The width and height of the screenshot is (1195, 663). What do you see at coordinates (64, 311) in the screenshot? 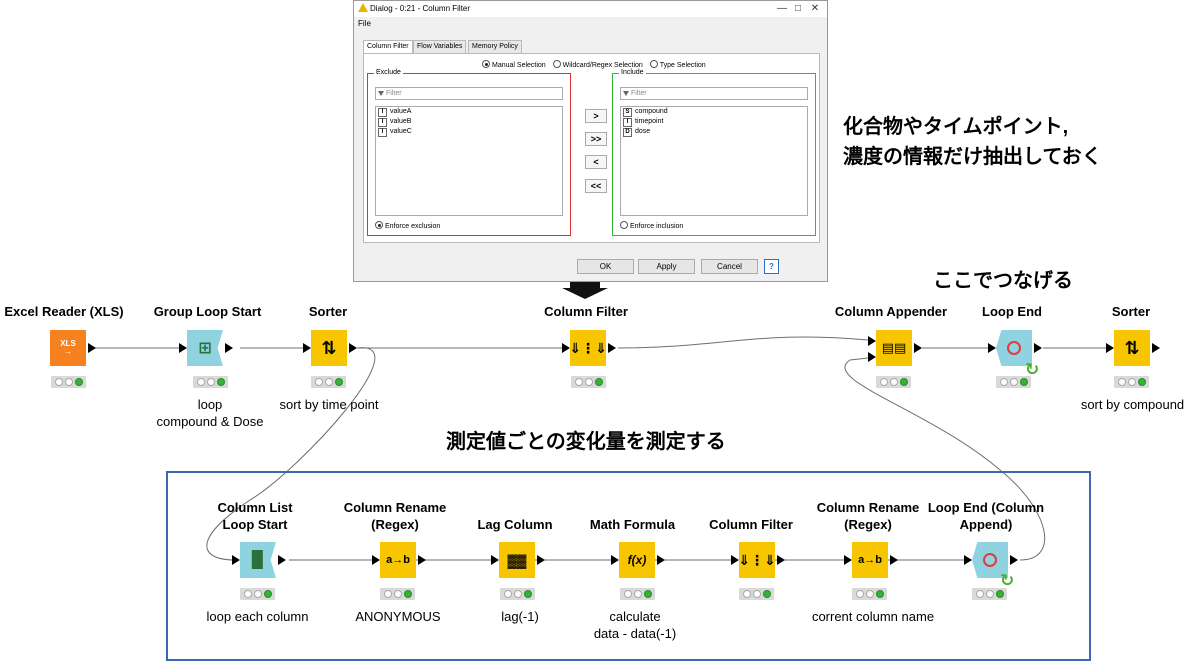
I see `node-title: Excel Reader (XLS)` at bounding box center [64, 311].